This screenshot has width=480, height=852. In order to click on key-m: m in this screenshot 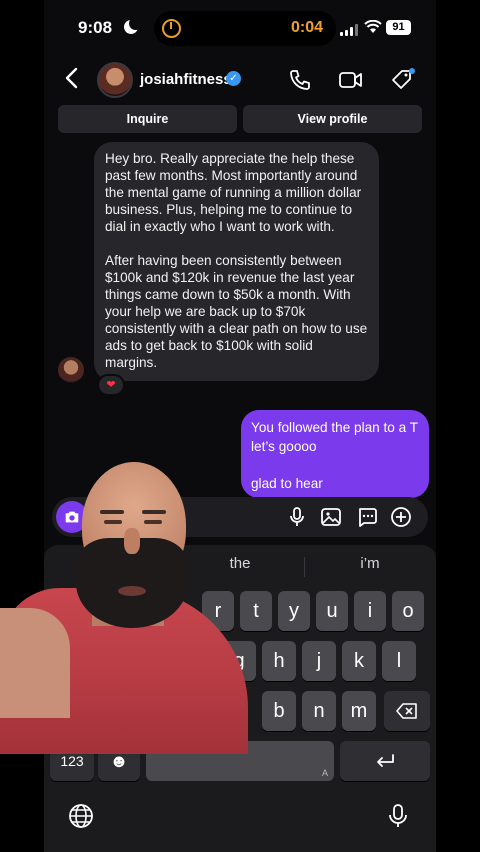, I will do `click(359, 711)`.